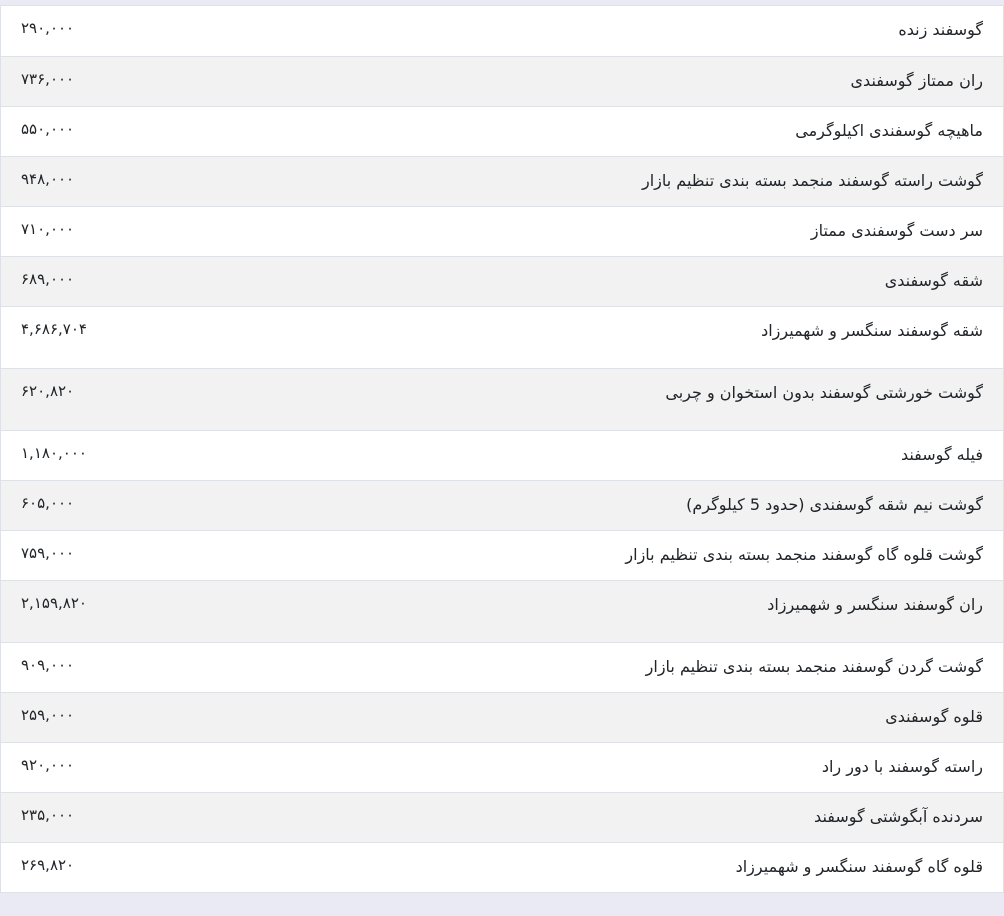 Image resolution: width=1004 pixels, height=916 pixels. Describe the element at coordinates (896, 230) in the screenshot. I see `product-name: سر دست گوسفندی ممتاز` at that location.